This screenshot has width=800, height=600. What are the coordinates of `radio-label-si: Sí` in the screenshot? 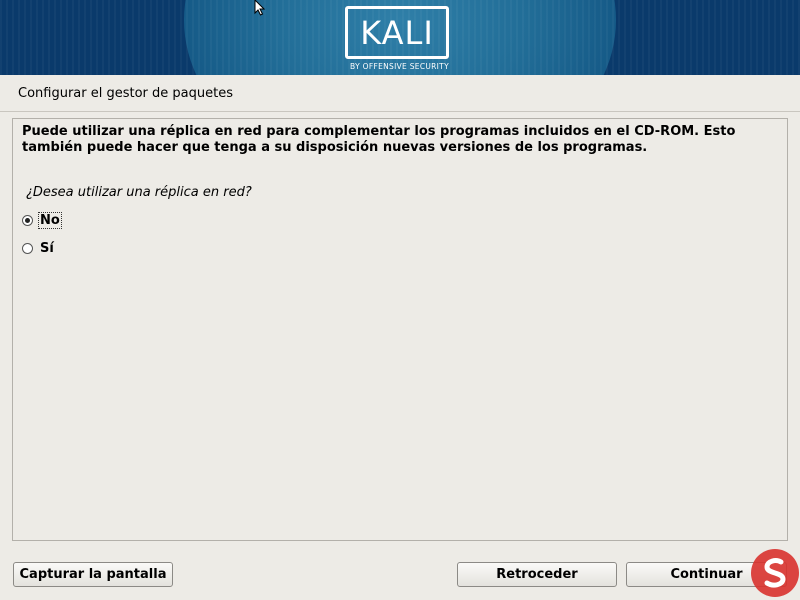 It's located at (47, 248).